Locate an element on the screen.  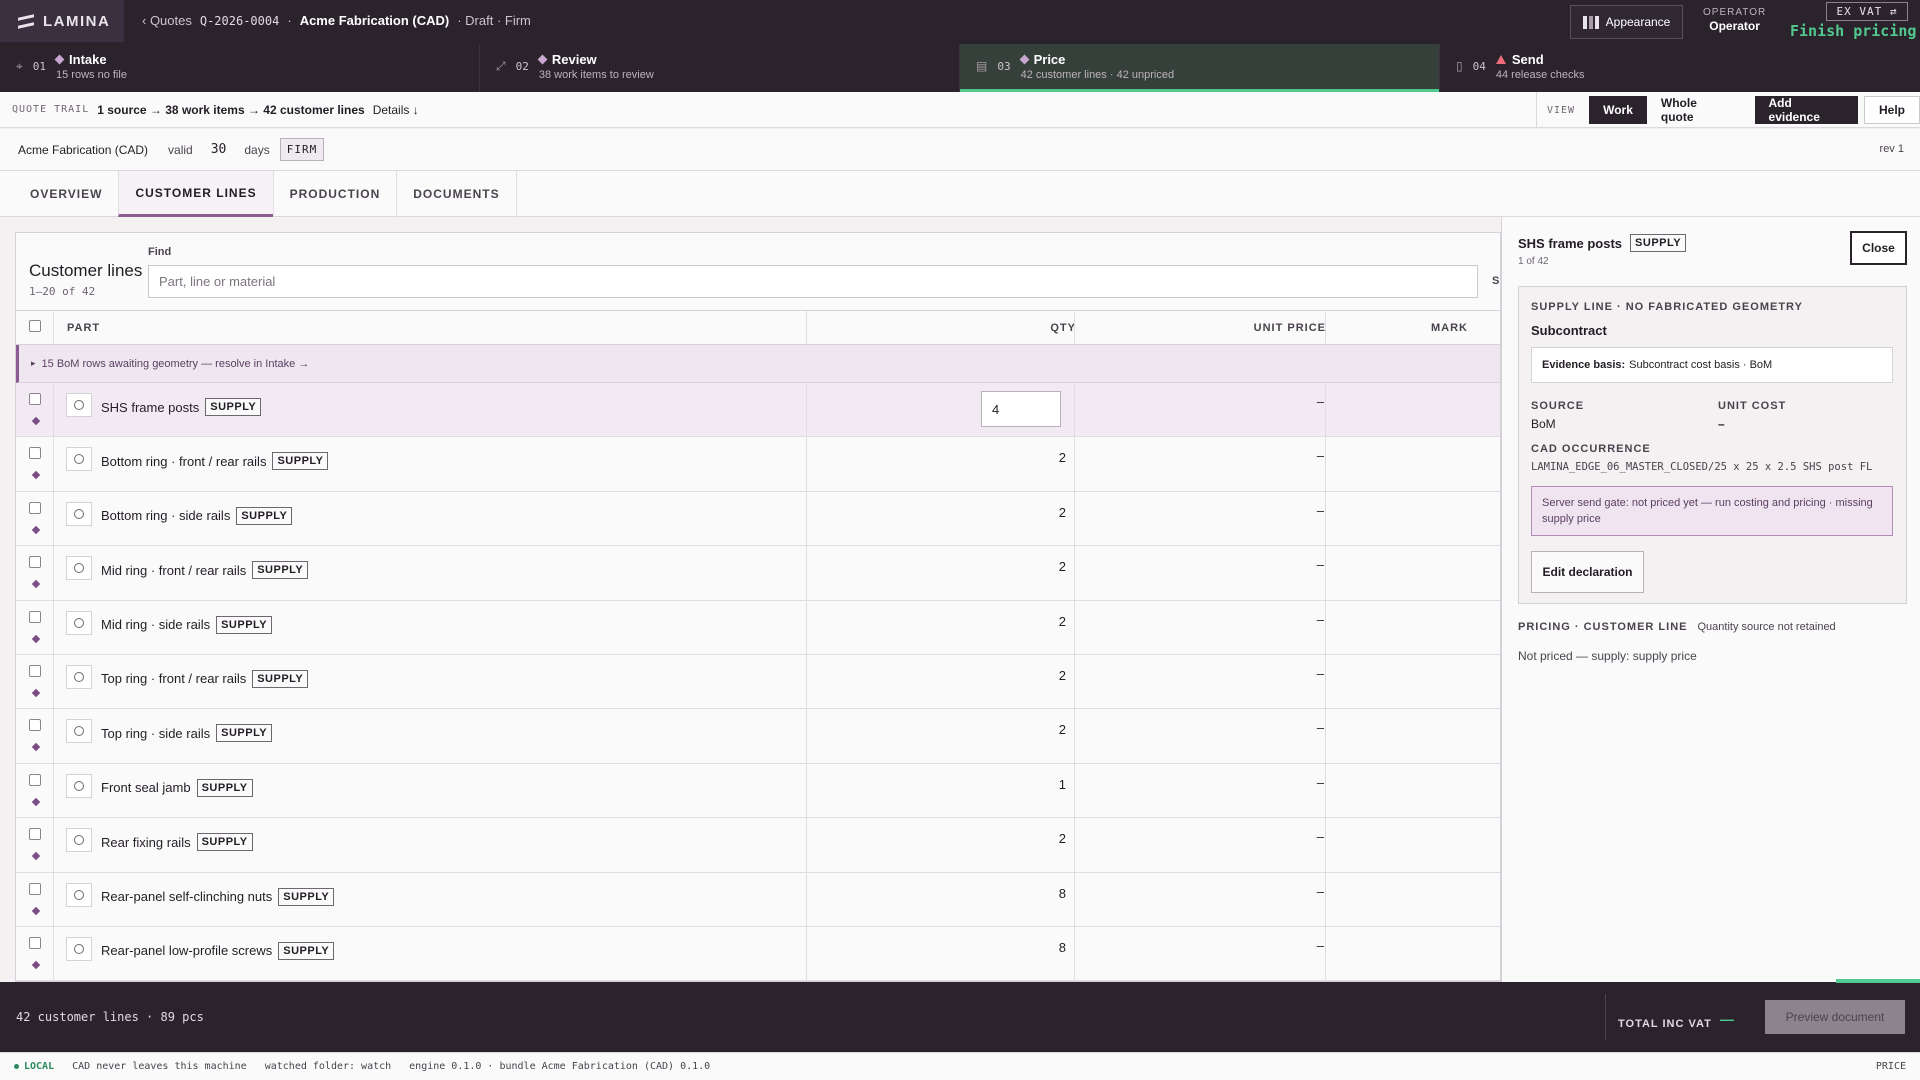
view-whole-quote-button: Whole quote is located at coordinates (1696, 110).